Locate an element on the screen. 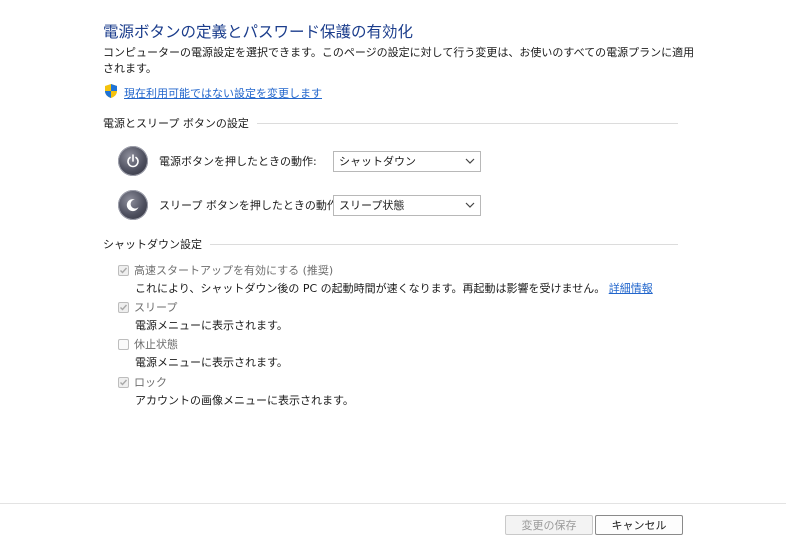 This screenshot has height=547, width=786. lock-option: ロック アカウントの画像メニューに表示されます。 is located at coordinates (236, 391).